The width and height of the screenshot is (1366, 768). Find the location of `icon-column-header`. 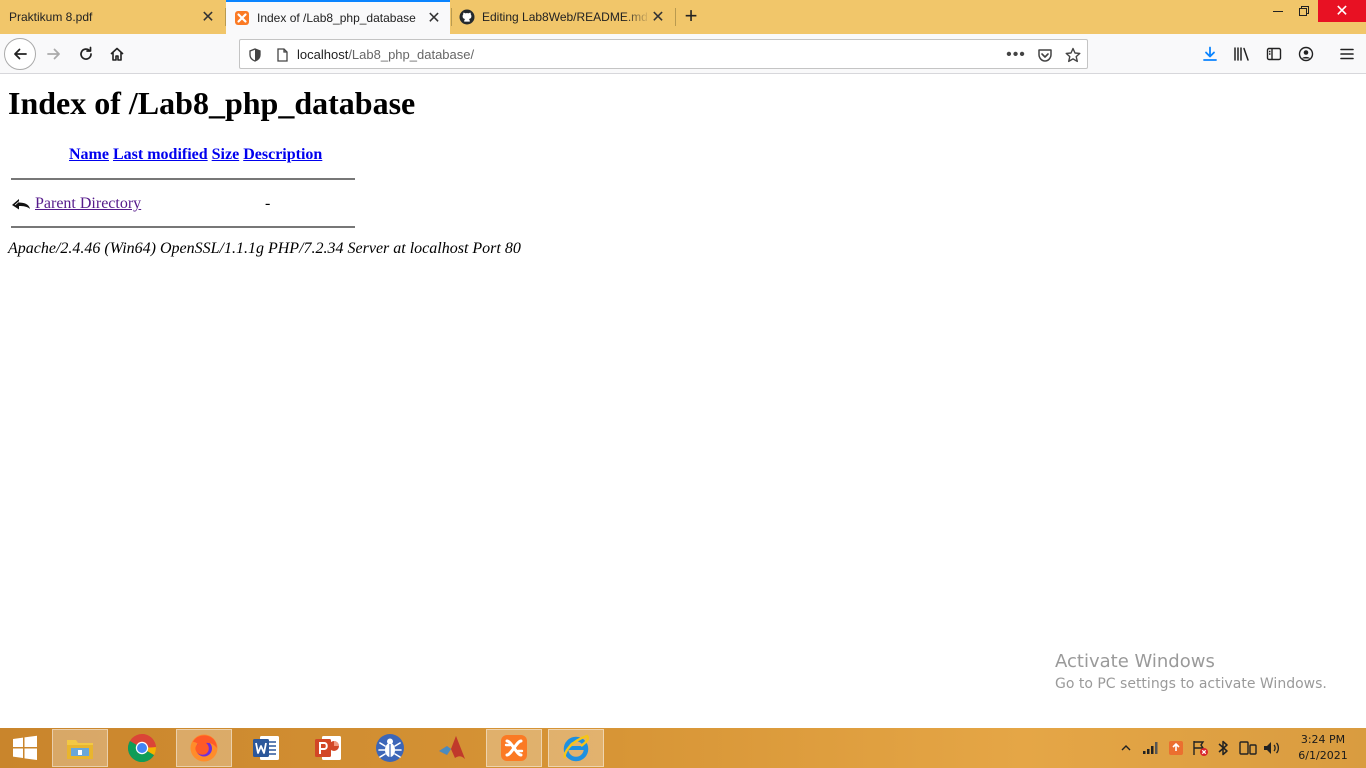

icon-column-header is located at coordinates (38, 155).